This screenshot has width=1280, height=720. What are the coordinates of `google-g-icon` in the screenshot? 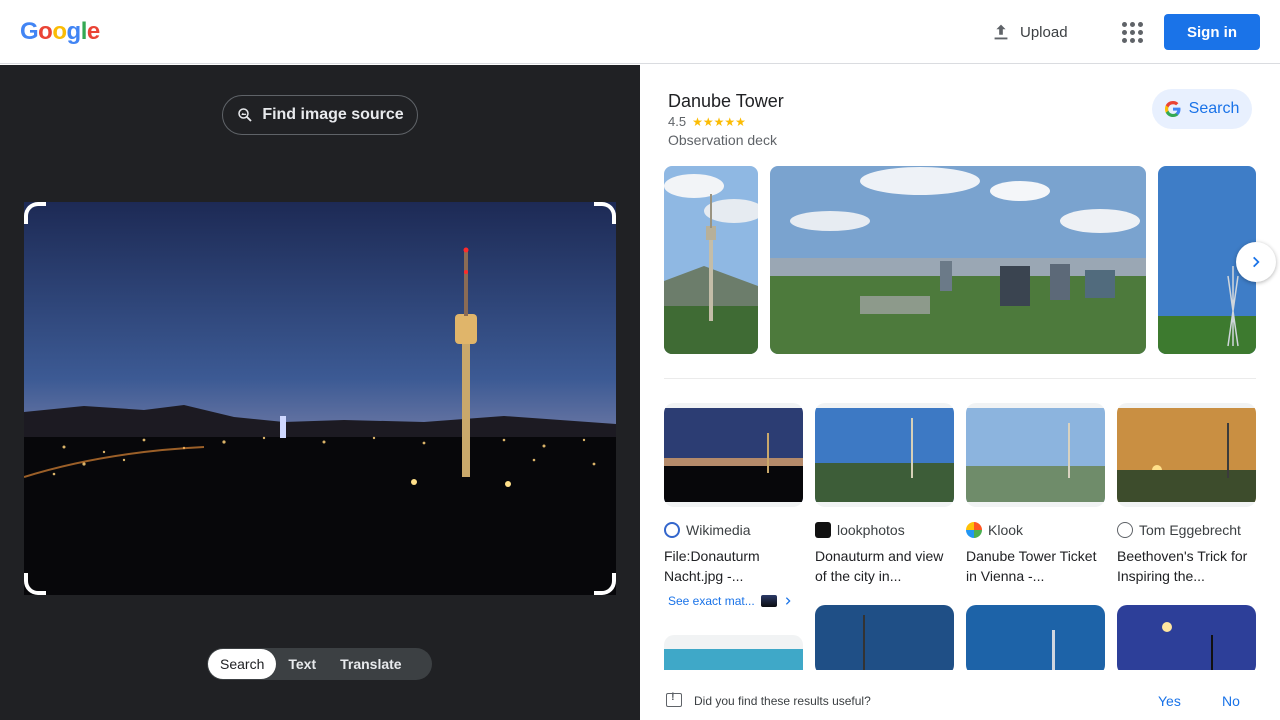 It's located at (1172, 109).